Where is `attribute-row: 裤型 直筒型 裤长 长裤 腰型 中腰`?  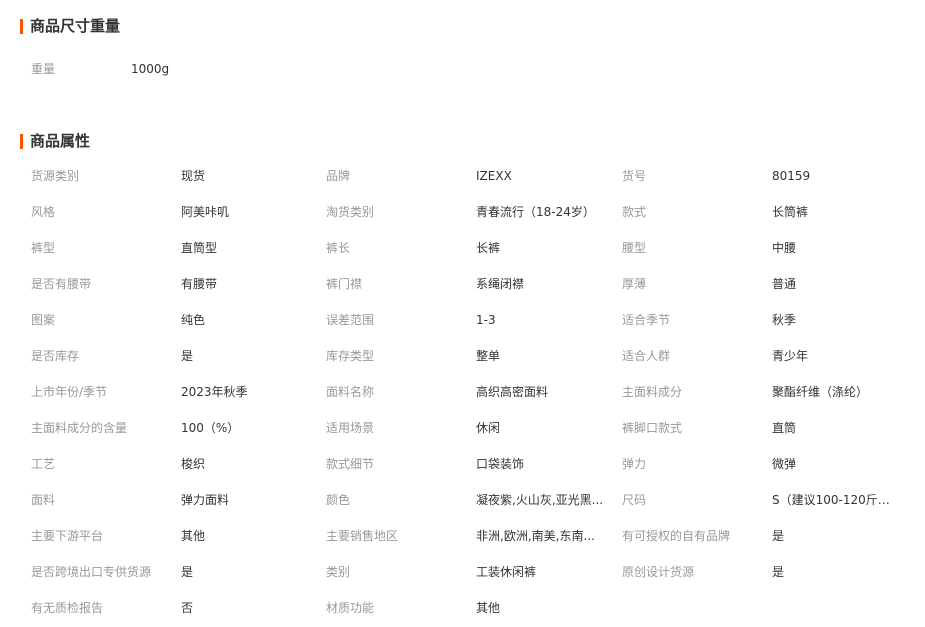 attribute-row: 裤型 直筒型 裤长 长裤 腰型 中腰 is located at coordinates (462, 257).